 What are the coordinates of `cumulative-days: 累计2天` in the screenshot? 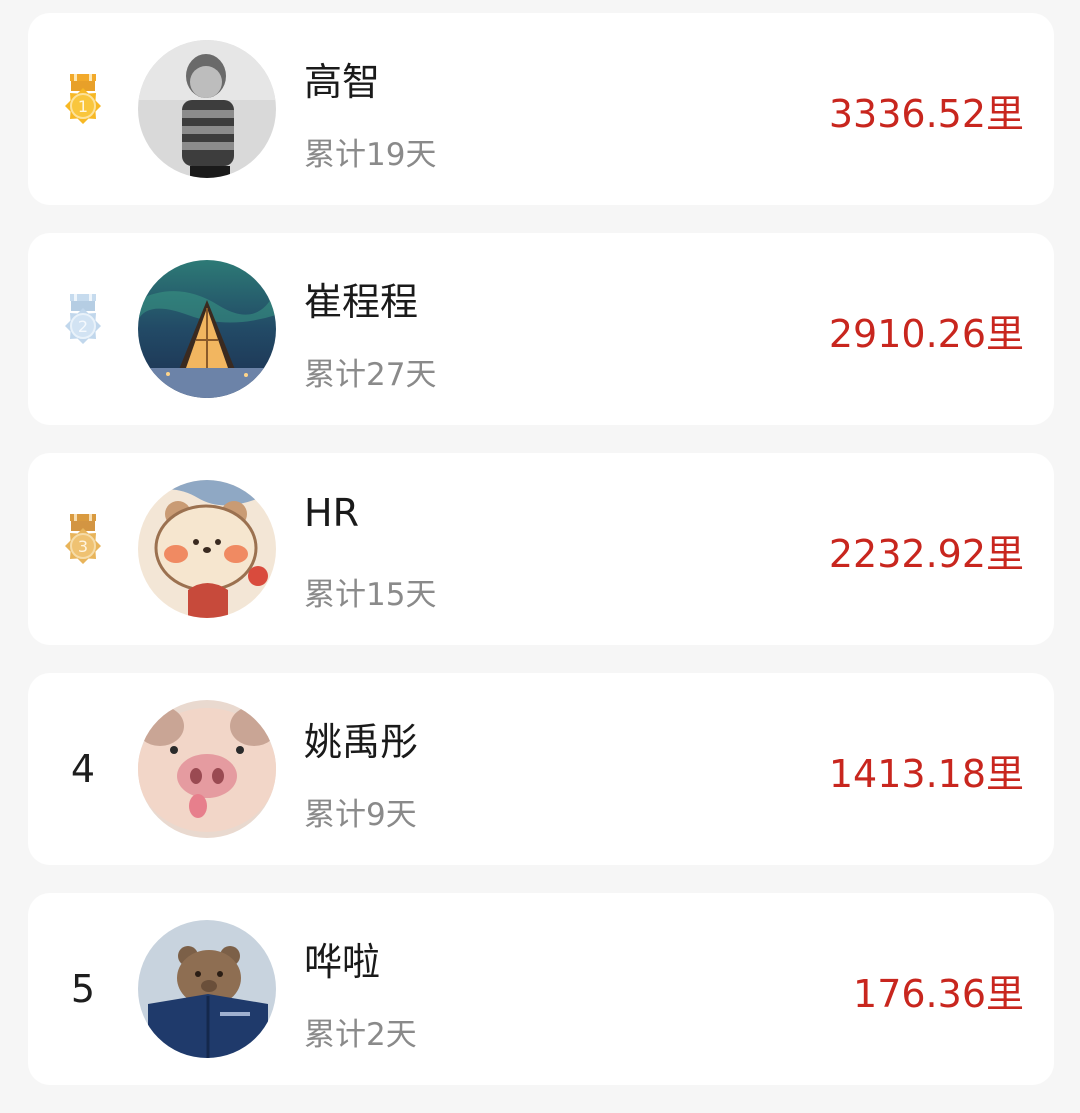 It's located at (360, 1035).